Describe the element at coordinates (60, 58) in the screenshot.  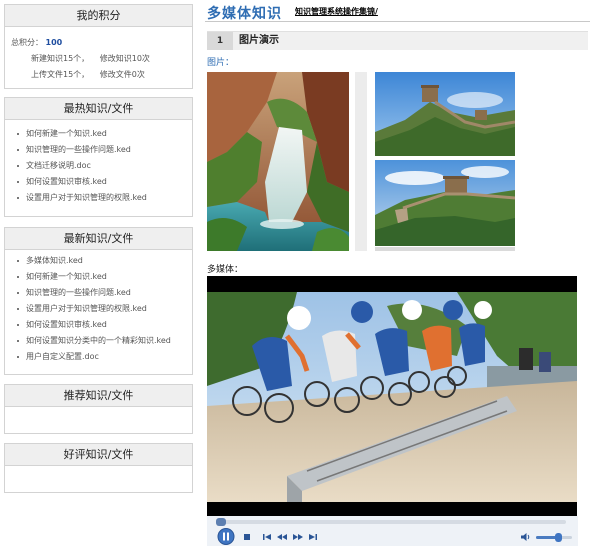
I see `knowledge-created-text: 新建知识15个，` at that location.